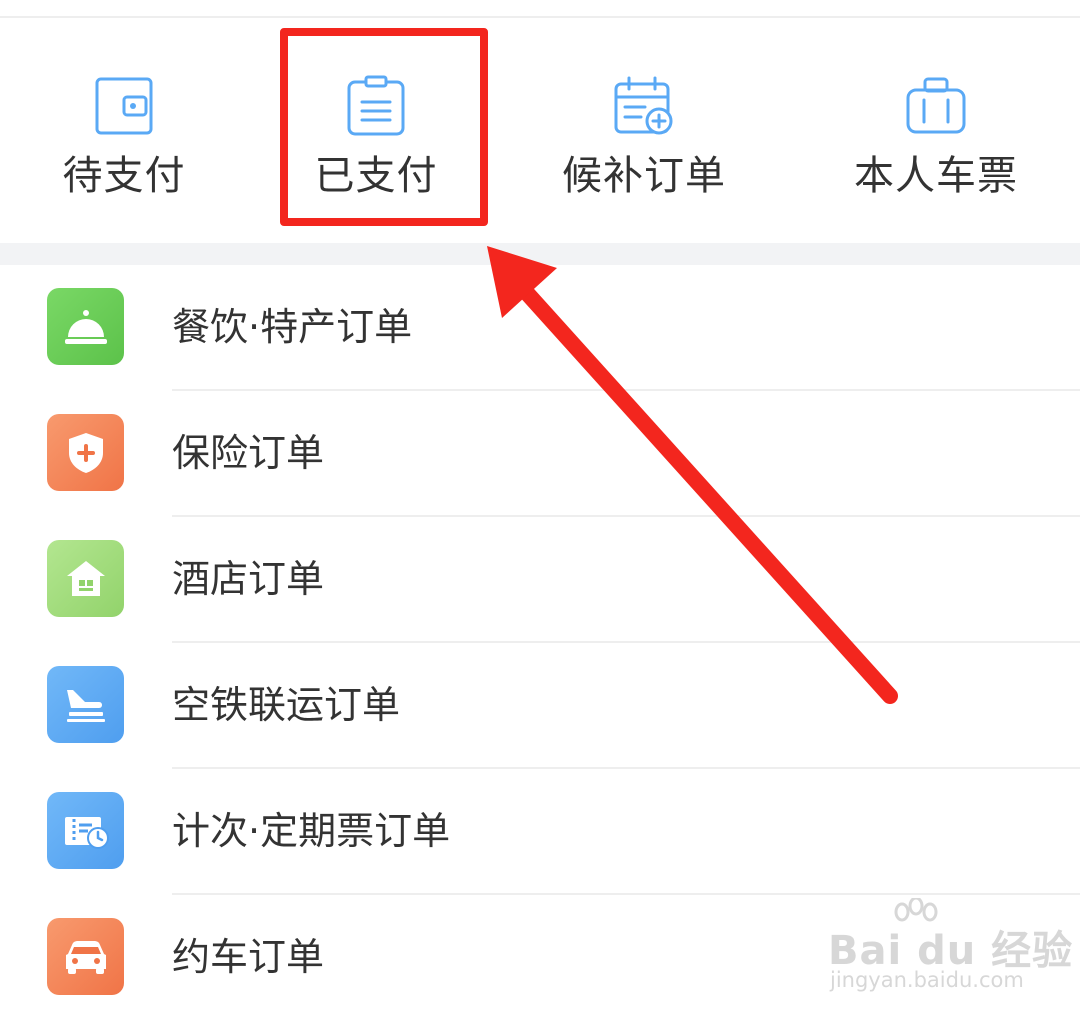 Image resolution: width=1080 pixels, height=1021 pixels. I want to click on baidu-jingyan-watermark: Bai du 经验 jingyan.baidu.com, so click(950, 947).